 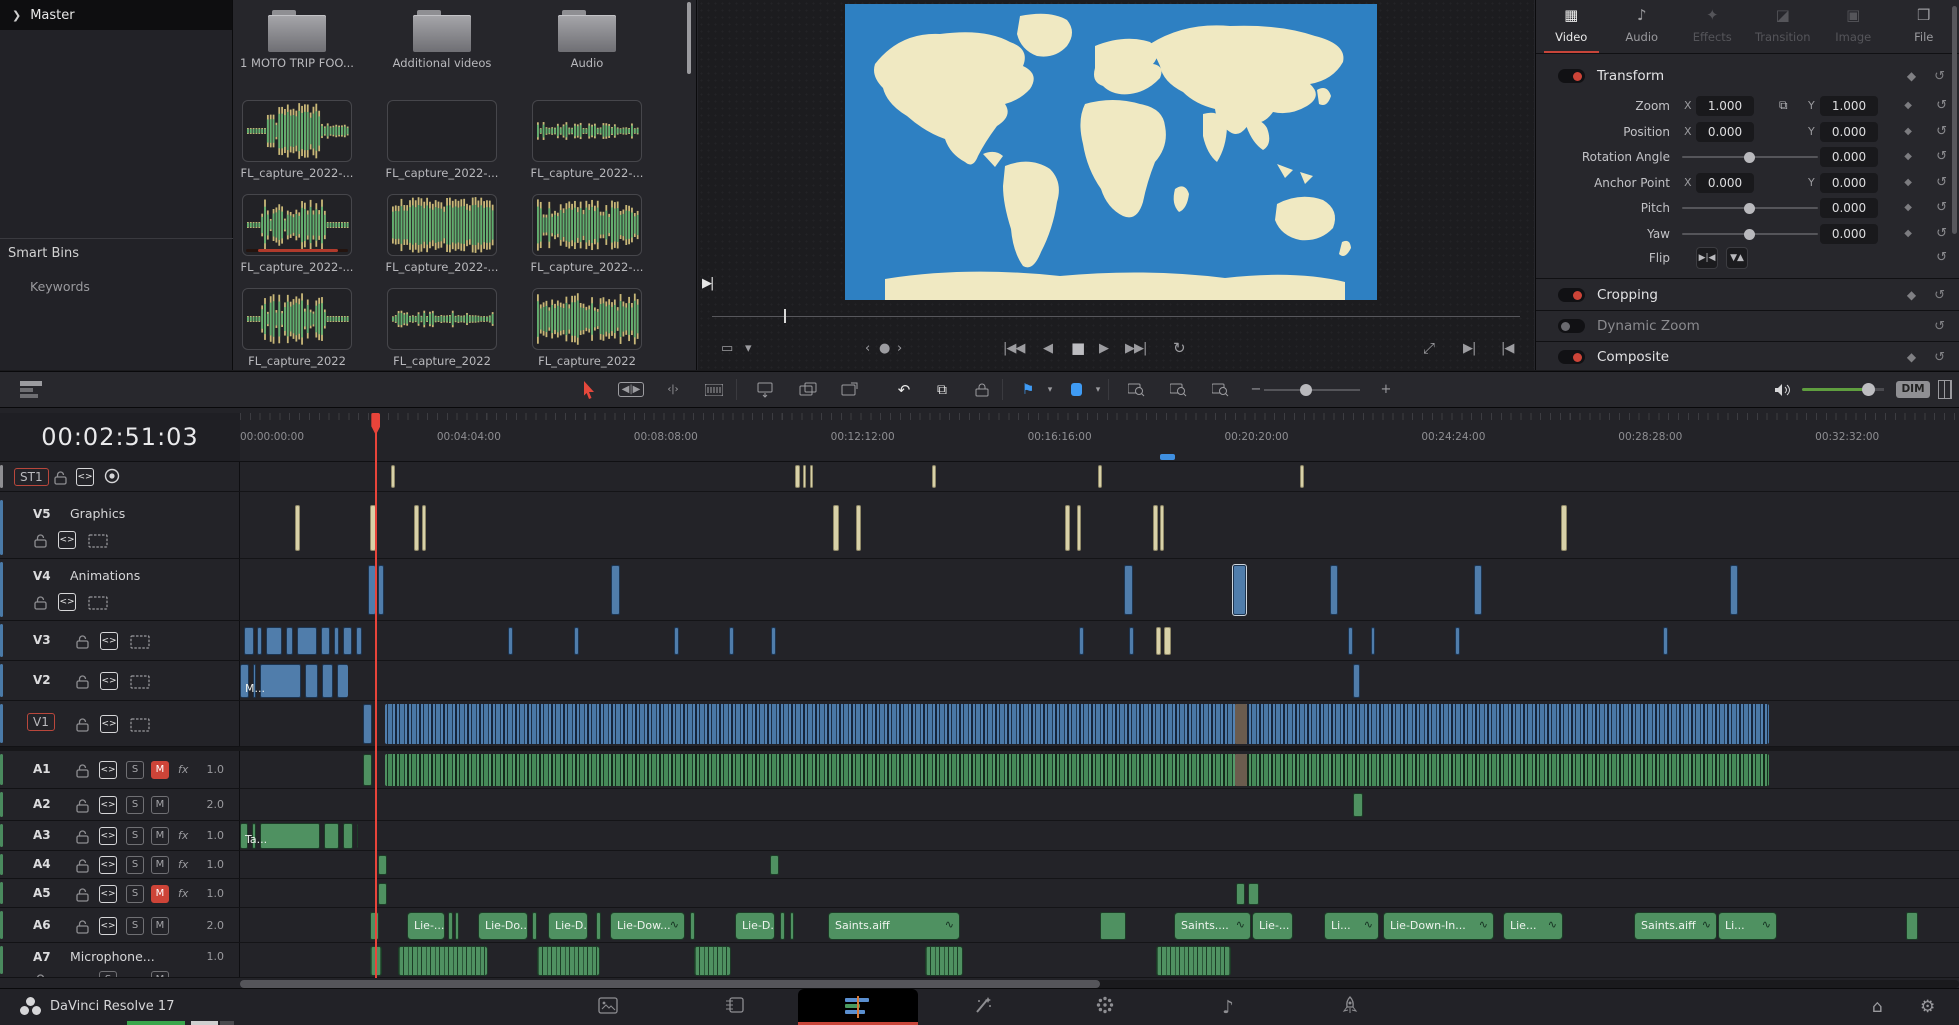 I want to click on goto-in-button: |◀, so click(x=1507, y=348).